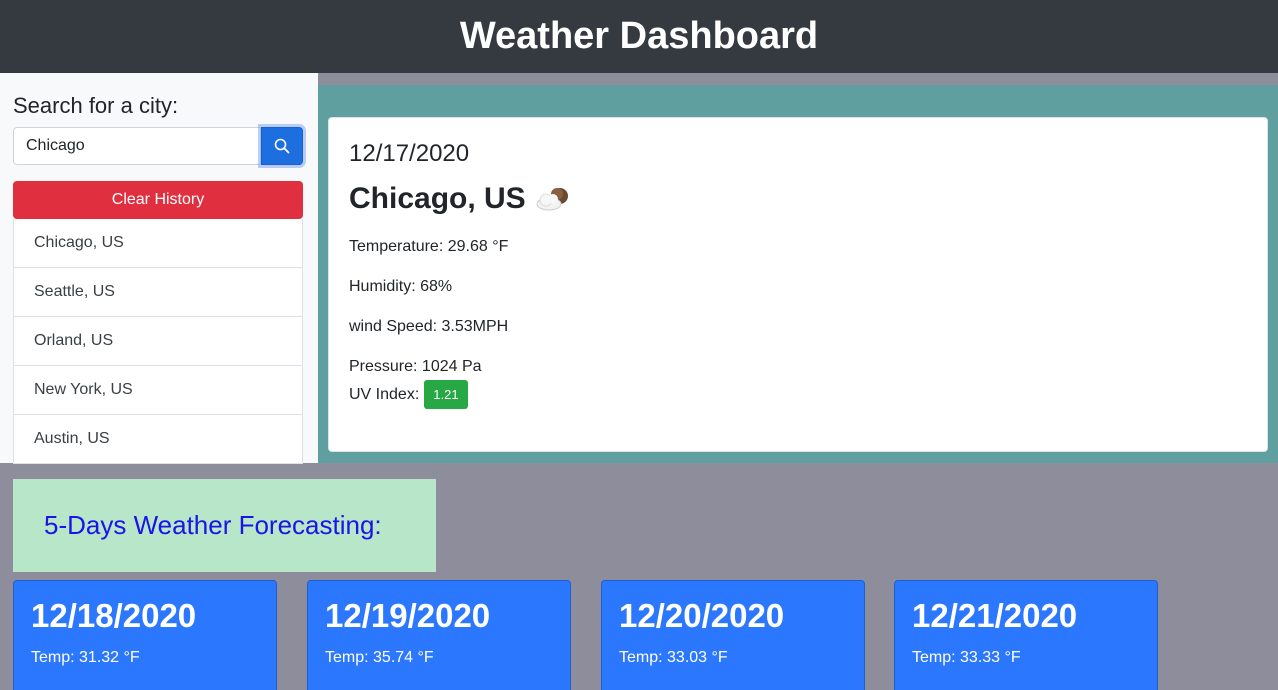 Image resolution: width=1278 pixels, height=690 pixels. I want to click on forecast-date: 12/18/2020, so click(114, 615).